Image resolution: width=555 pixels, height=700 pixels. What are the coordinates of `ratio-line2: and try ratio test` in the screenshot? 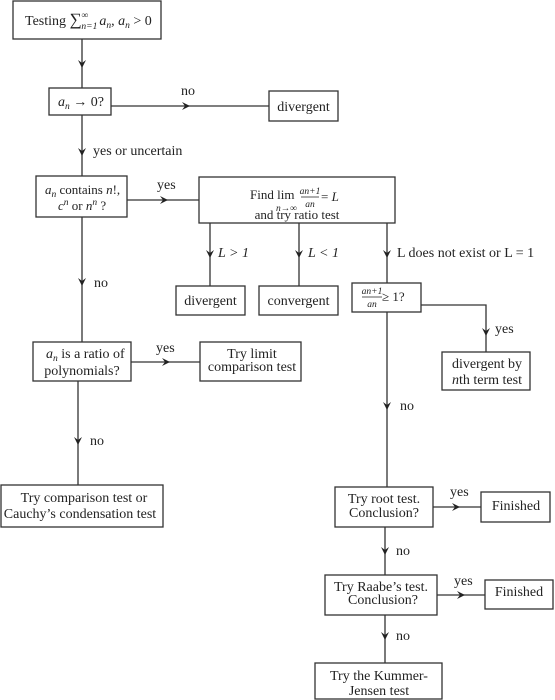 It's located at (297, 214).